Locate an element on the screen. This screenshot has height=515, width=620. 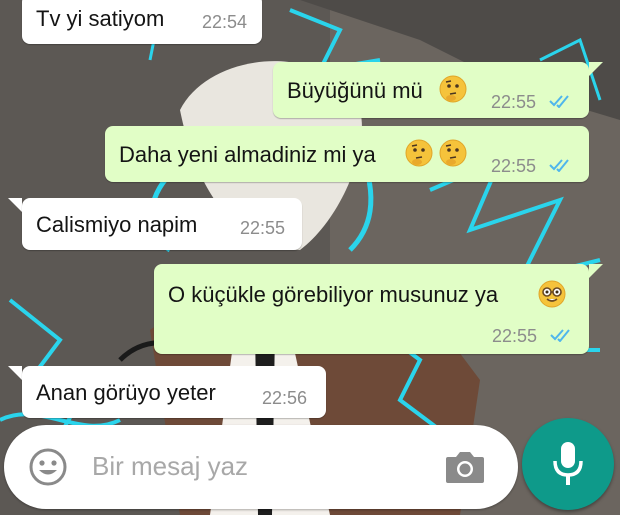
emoji-icon is located at coordinates (48, 467).